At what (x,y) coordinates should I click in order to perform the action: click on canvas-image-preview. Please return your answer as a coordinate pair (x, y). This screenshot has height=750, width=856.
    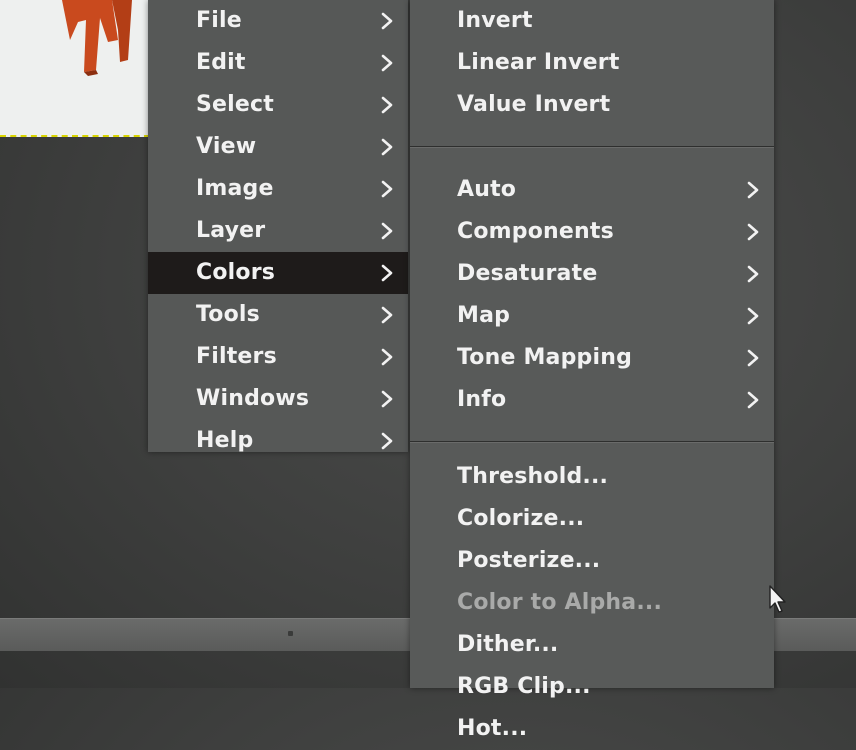
    Looking at the image, I should click on (75, 68).